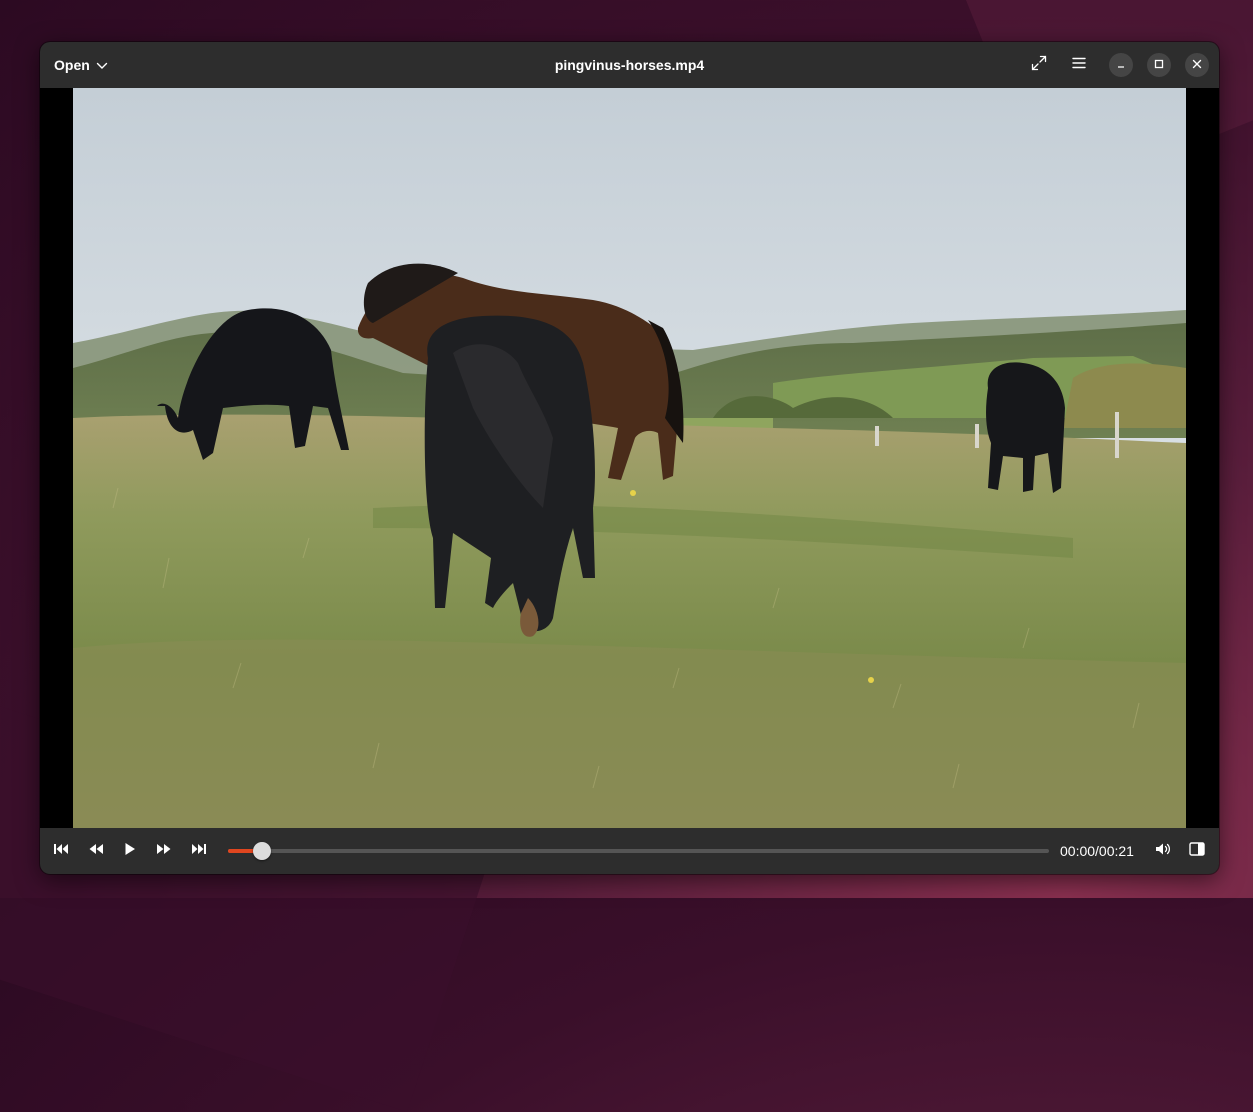 This screenshot has width=1253, height=1112. I want to click on minimize-icon, so click(1121, 65).